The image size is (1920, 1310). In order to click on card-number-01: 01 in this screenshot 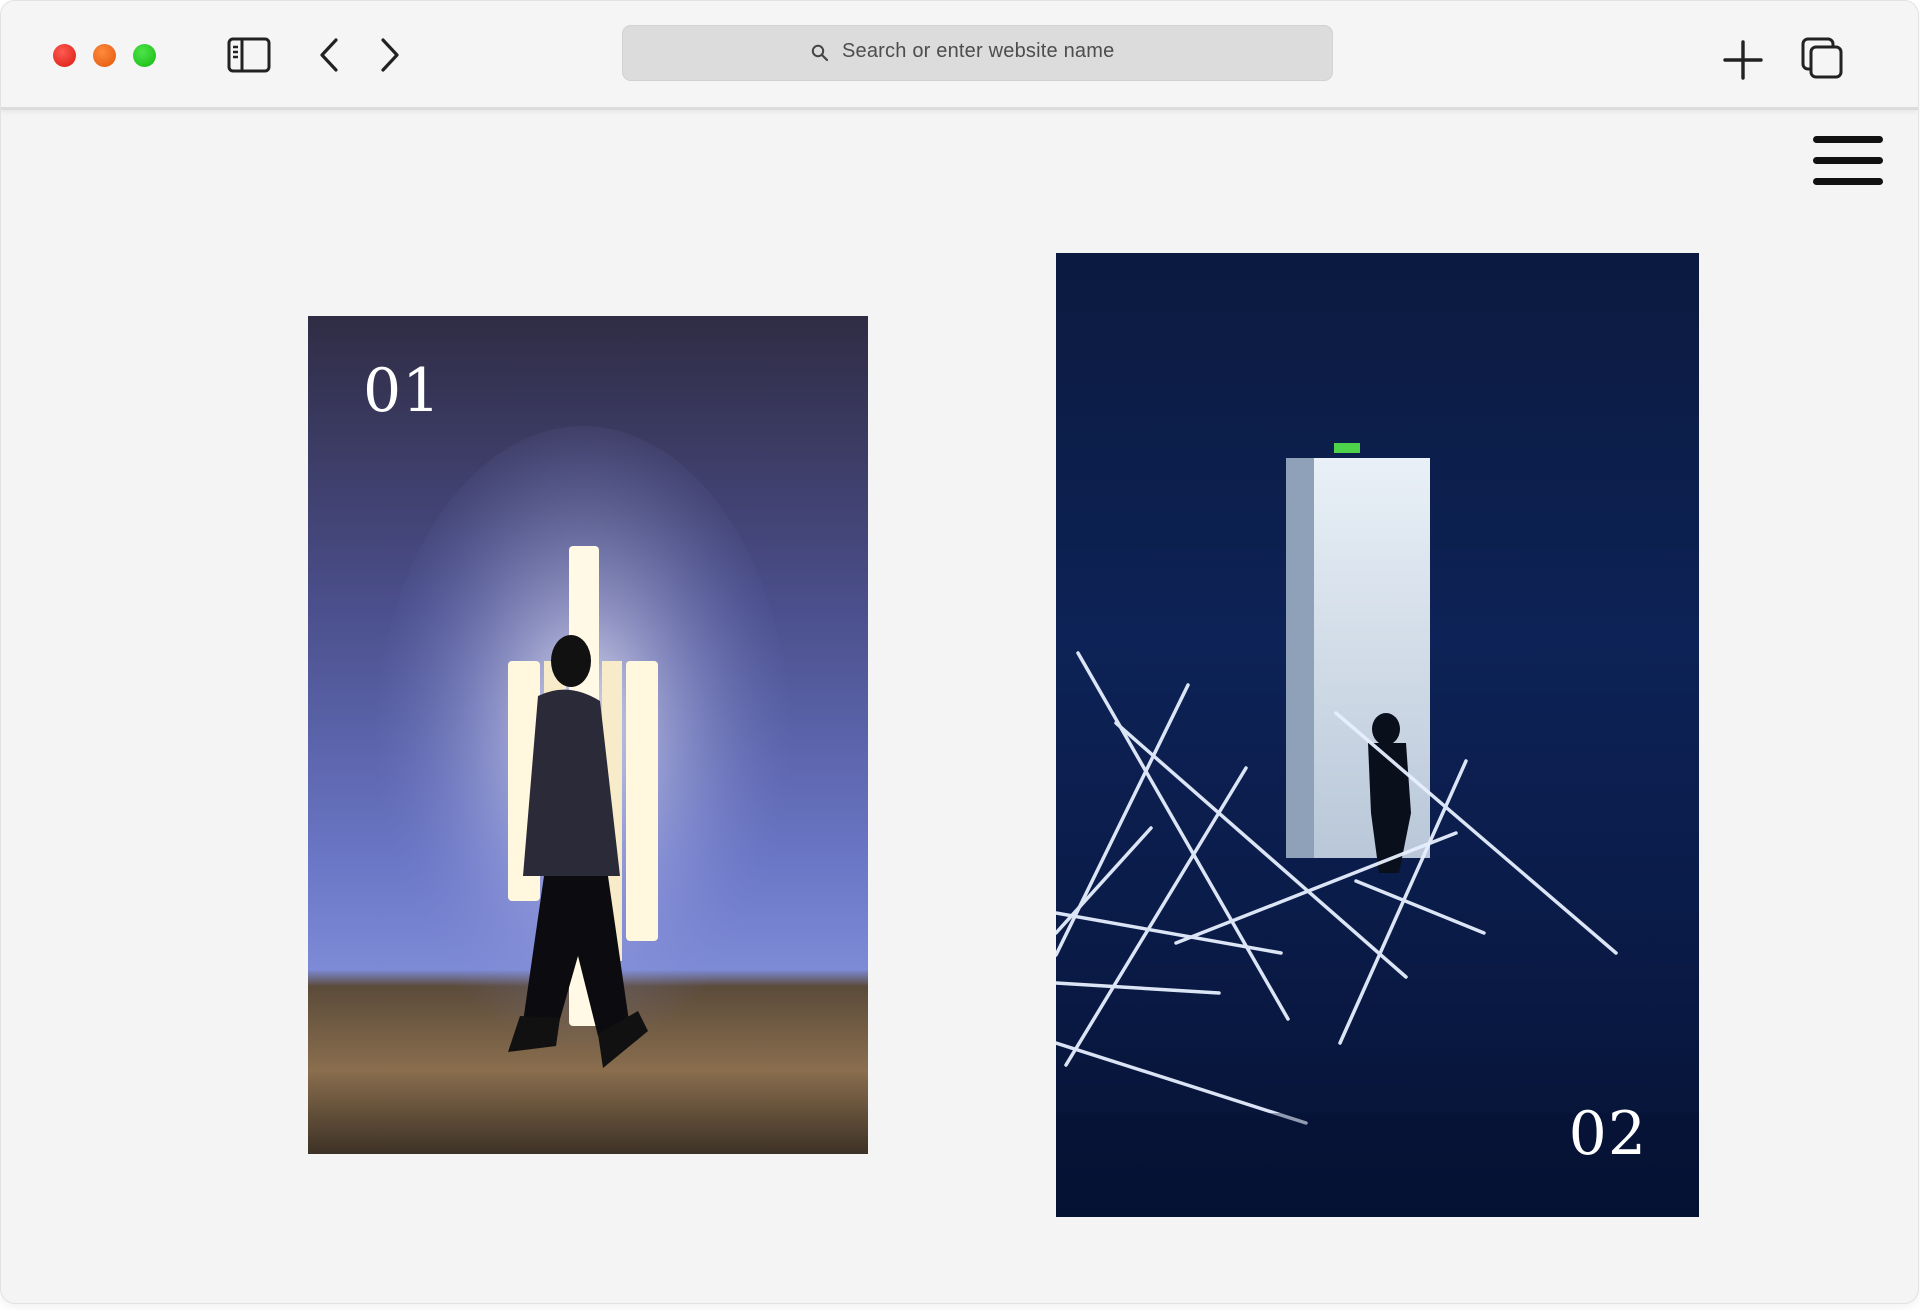, I will do `click(402, 391)`.